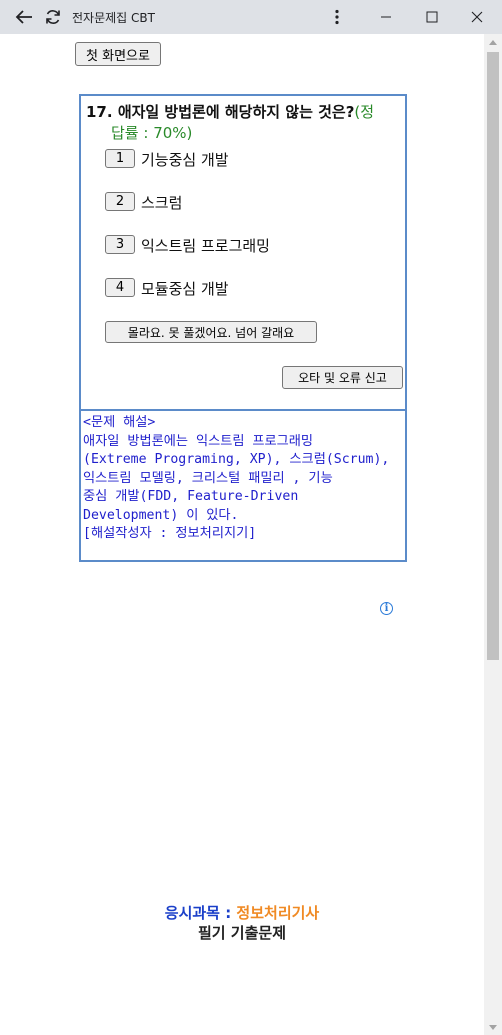 This screenshot has height=1035, width=502. Describe the element at coordinates (242, 933) in the screenshot. I see `exam-type: 필기 기출문제` at that location.